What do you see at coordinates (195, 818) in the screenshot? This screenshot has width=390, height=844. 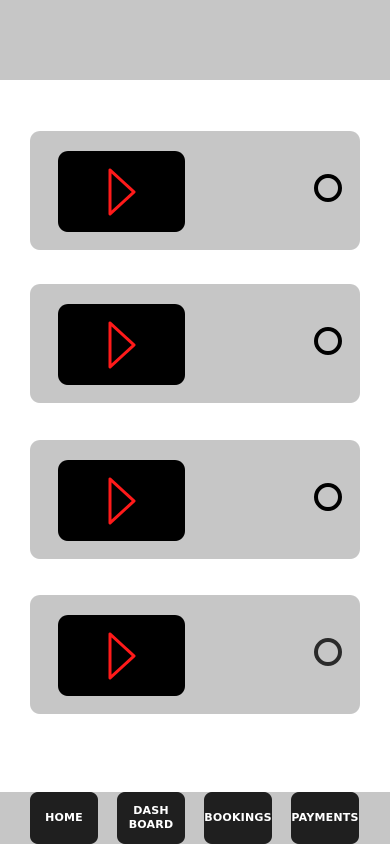 I see `bottom-navigation: HOME DASH BOARD BOOKINGS PAYMENTS` at bounding box center [195, 818].